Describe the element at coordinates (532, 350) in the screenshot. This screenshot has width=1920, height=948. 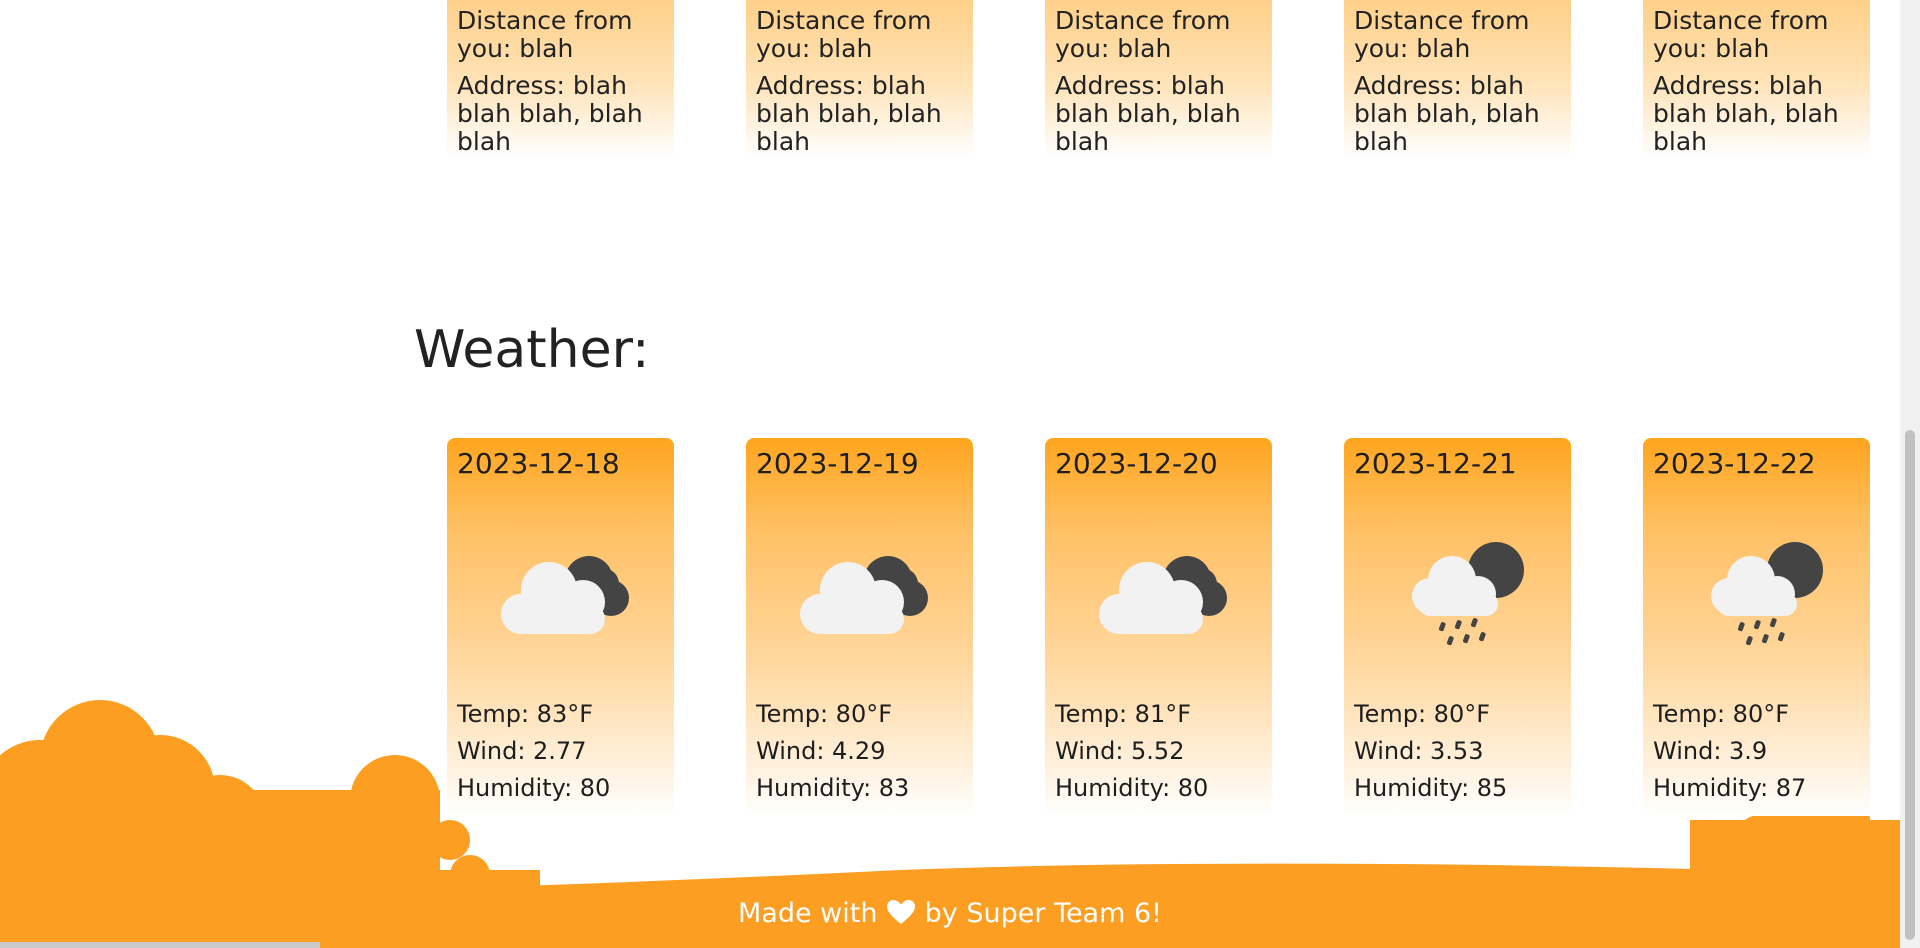
I see `weather-heading: Weather:` at that location.